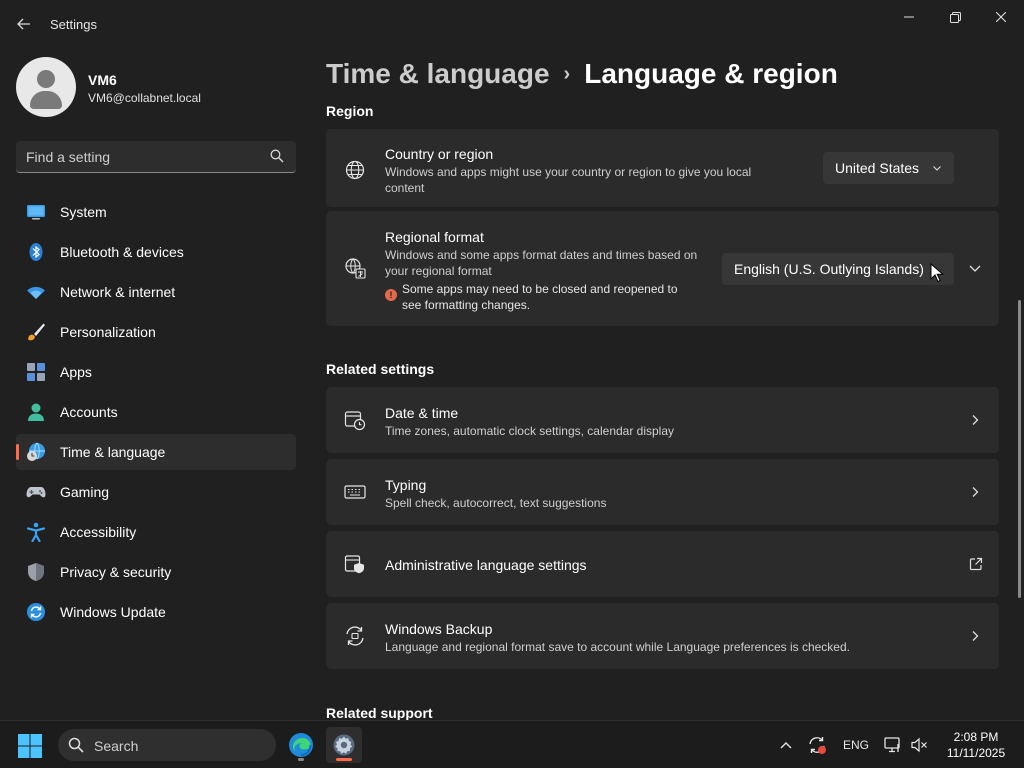 Image resolution: width=1024 pixels, height=768 pixels. I want to click on country-region-dropdown: United States, so click(888, 168).